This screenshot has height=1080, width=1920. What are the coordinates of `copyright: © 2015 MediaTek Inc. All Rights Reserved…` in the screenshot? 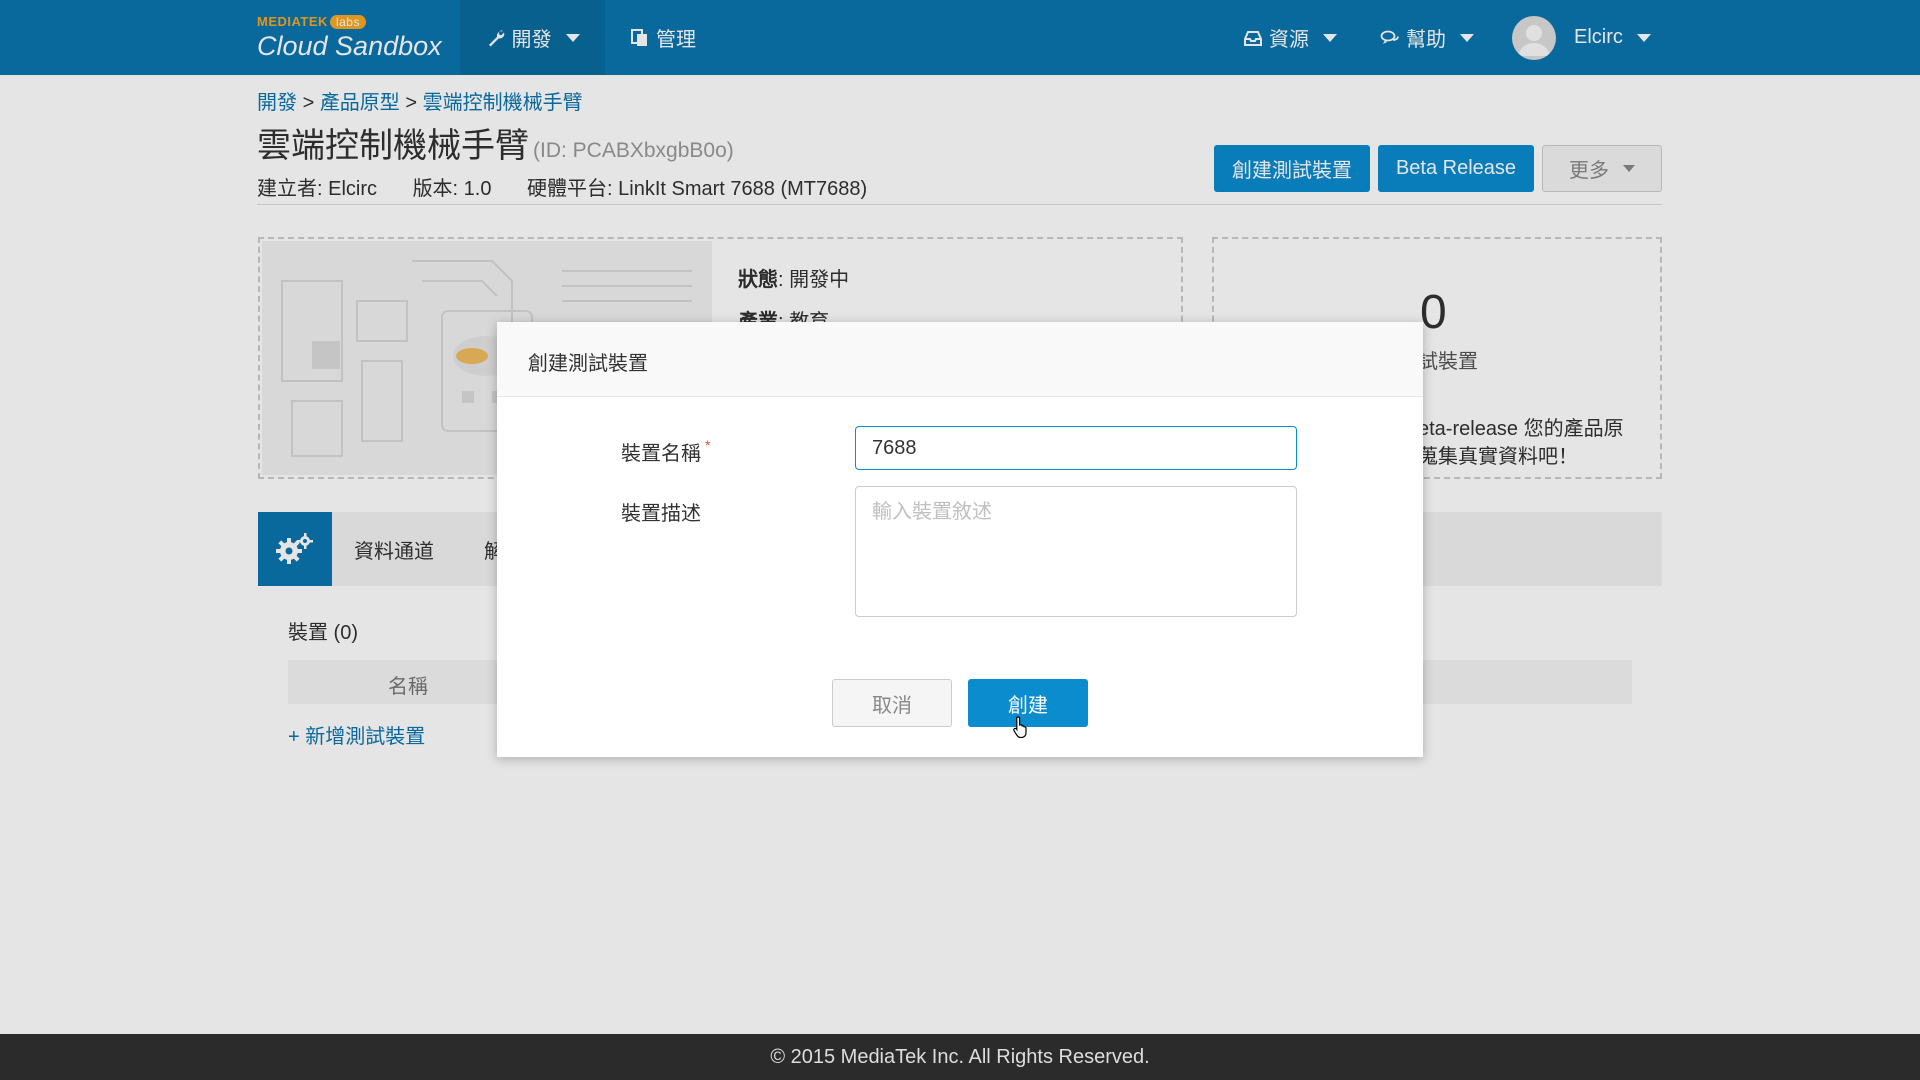 It's located at (960, 1056).